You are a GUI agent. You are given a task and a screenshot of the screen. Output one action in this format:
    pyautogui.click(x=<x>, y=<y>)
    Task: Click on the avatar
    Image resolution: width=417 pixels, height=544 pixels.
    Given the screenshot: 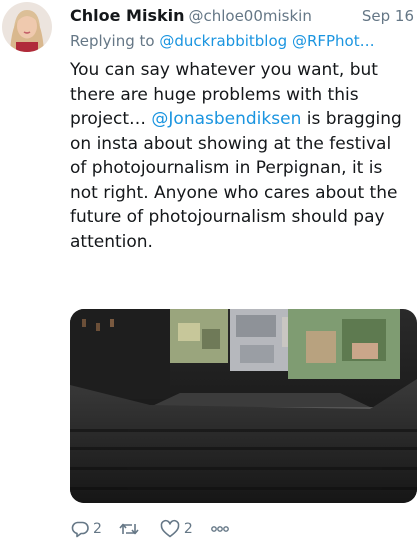 What is the action you would take?
    pyautogui.click(x=27, y=27)
    